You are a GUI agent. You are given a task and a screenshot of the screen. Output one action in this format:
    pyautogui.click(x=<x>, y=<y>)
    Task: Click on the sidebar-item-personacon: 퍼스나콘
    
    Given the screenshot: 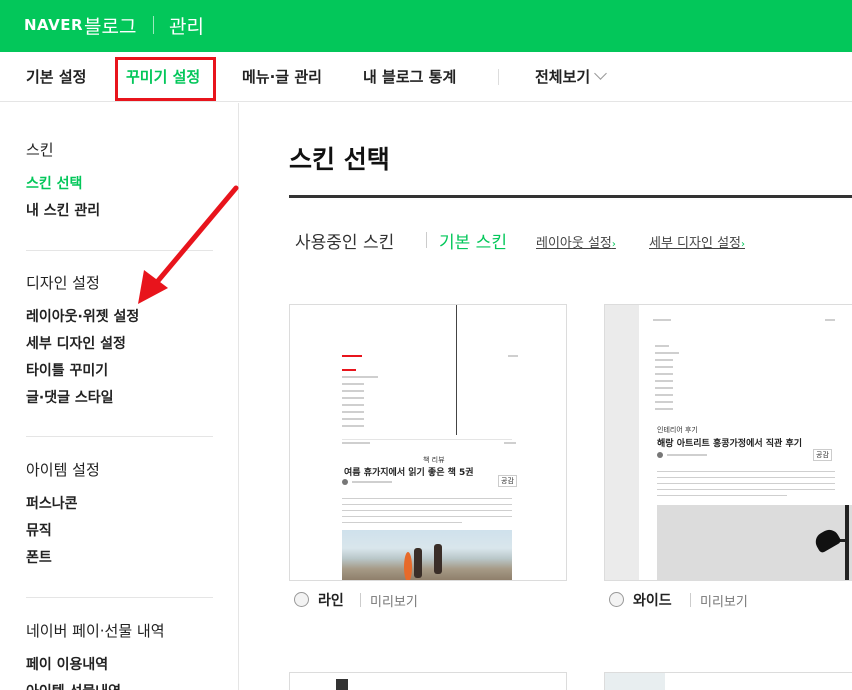 What is the action you would take?
    pyautogui.click(x=52, y=503)
    